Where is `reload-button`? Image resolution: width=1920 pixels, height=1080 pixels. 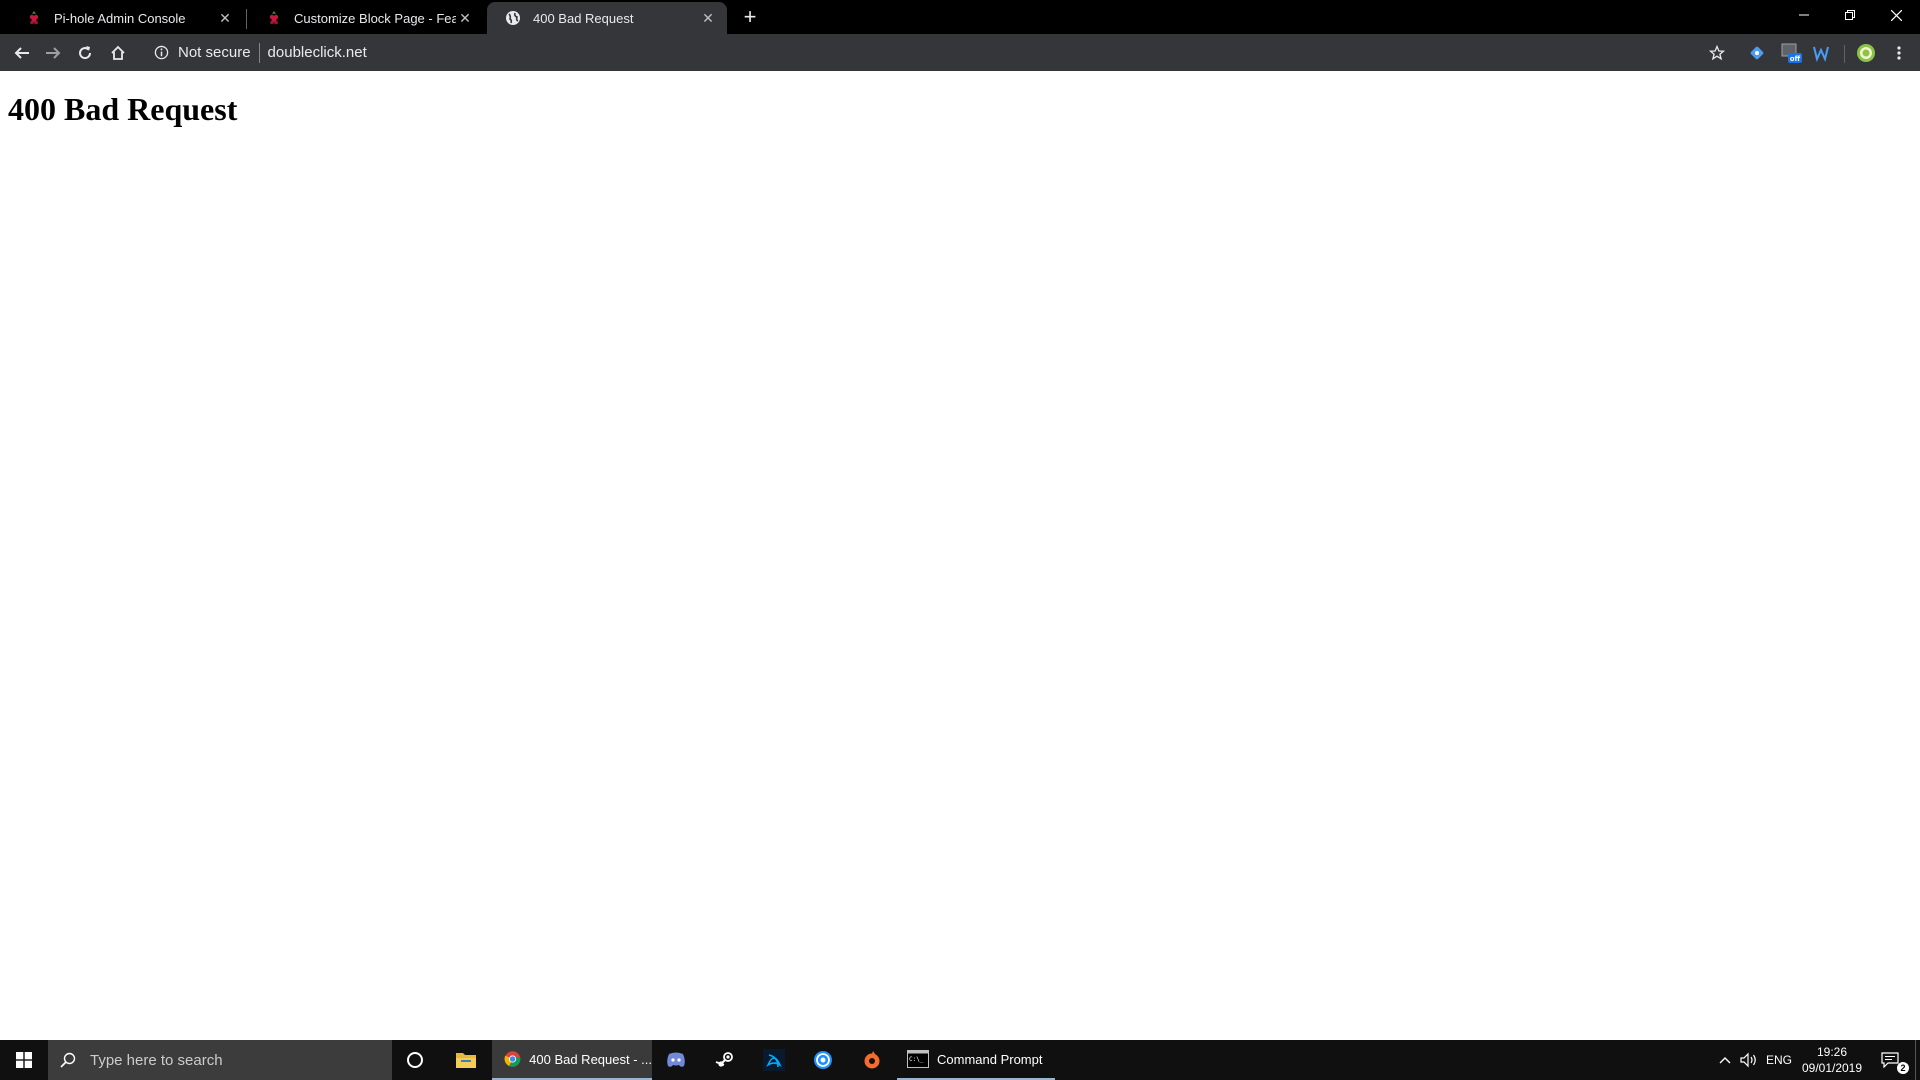 reload-button is located at coordinates (85, 53).